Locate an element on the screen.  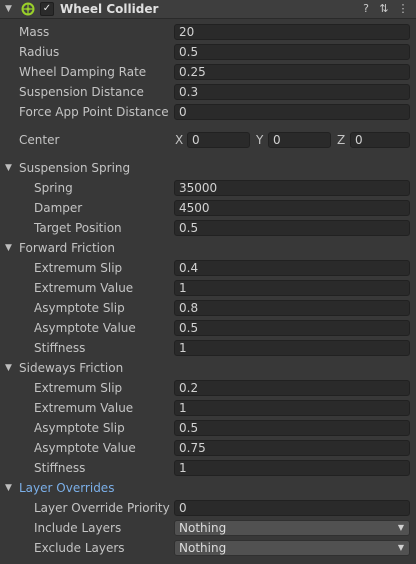
property-row-sideways-asymptote-slip: Asymptote Slip 0.5 is located at coordinates (208, 428).